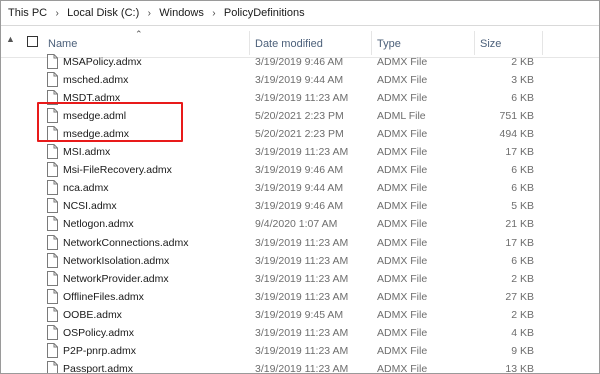 This screenshot has height=374, width=600. What do you see at coordinates (103, 296) in the screenshot?
I see `file-name: OfflineFiles.admx` at bounding box center [103, 296].